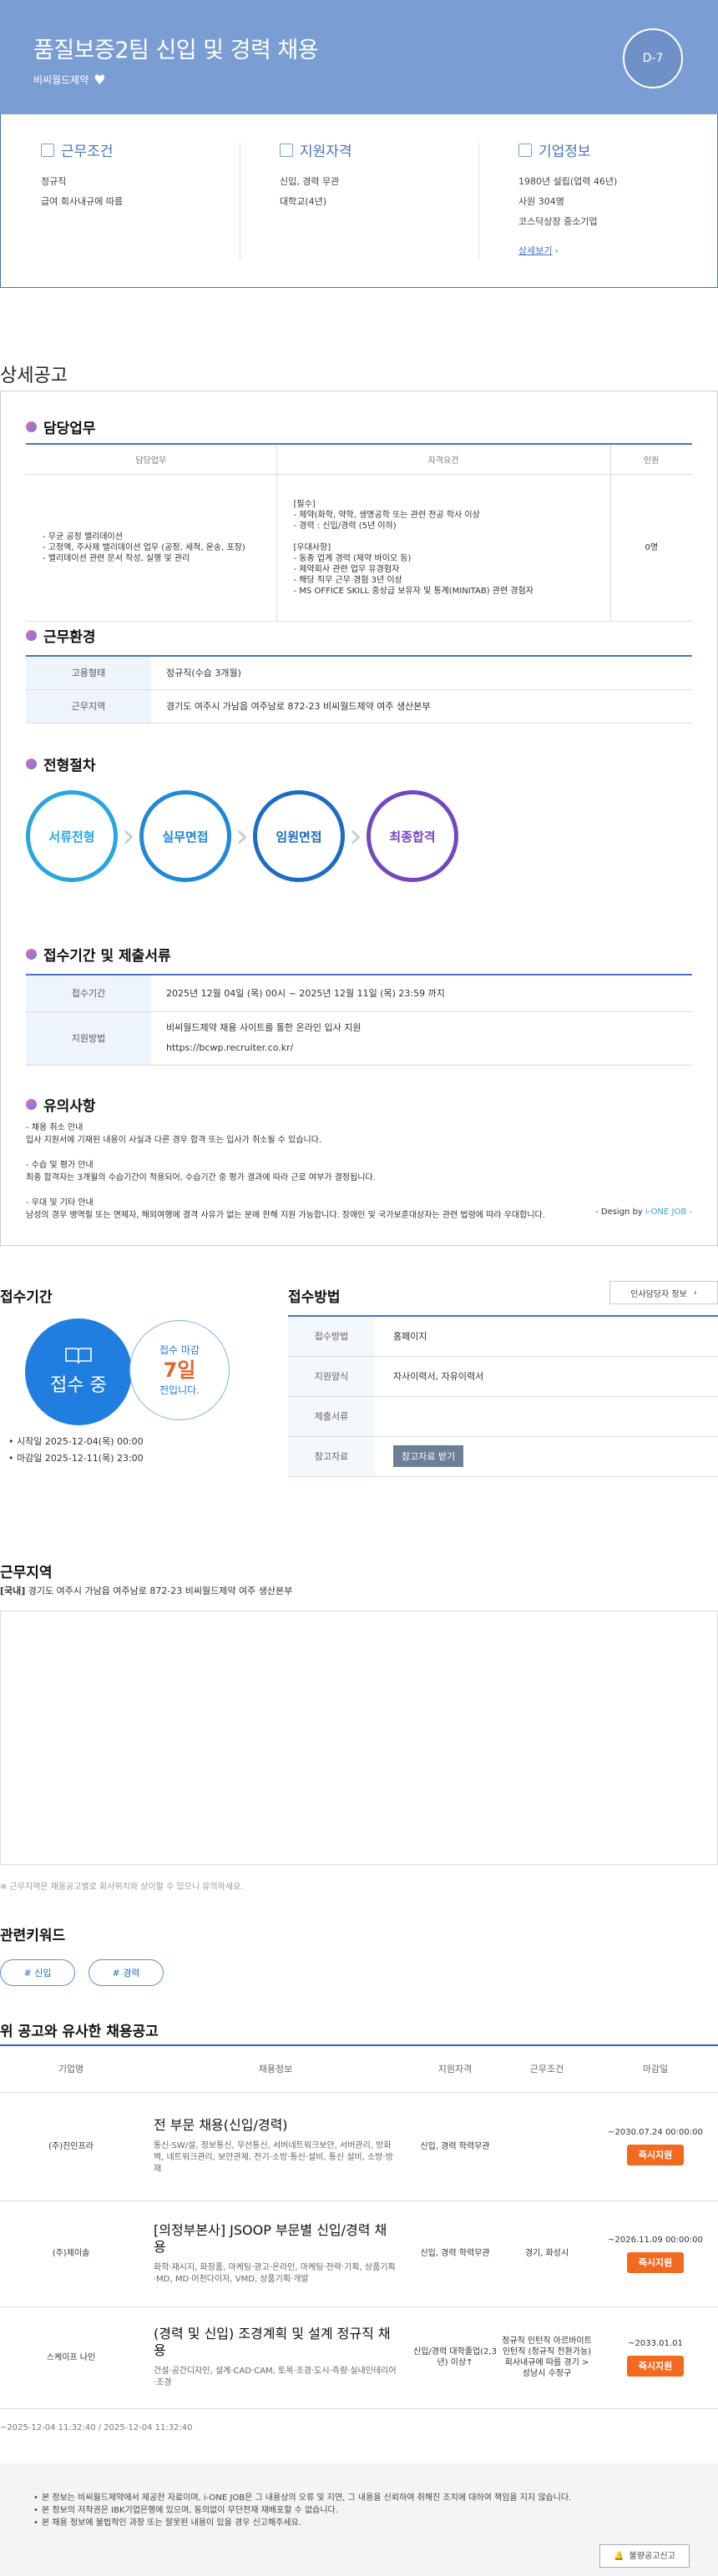 The width and height of the screenshot is (718, 2576). I want to click on remain-suffix: 전입니다., so click(179, 1390).